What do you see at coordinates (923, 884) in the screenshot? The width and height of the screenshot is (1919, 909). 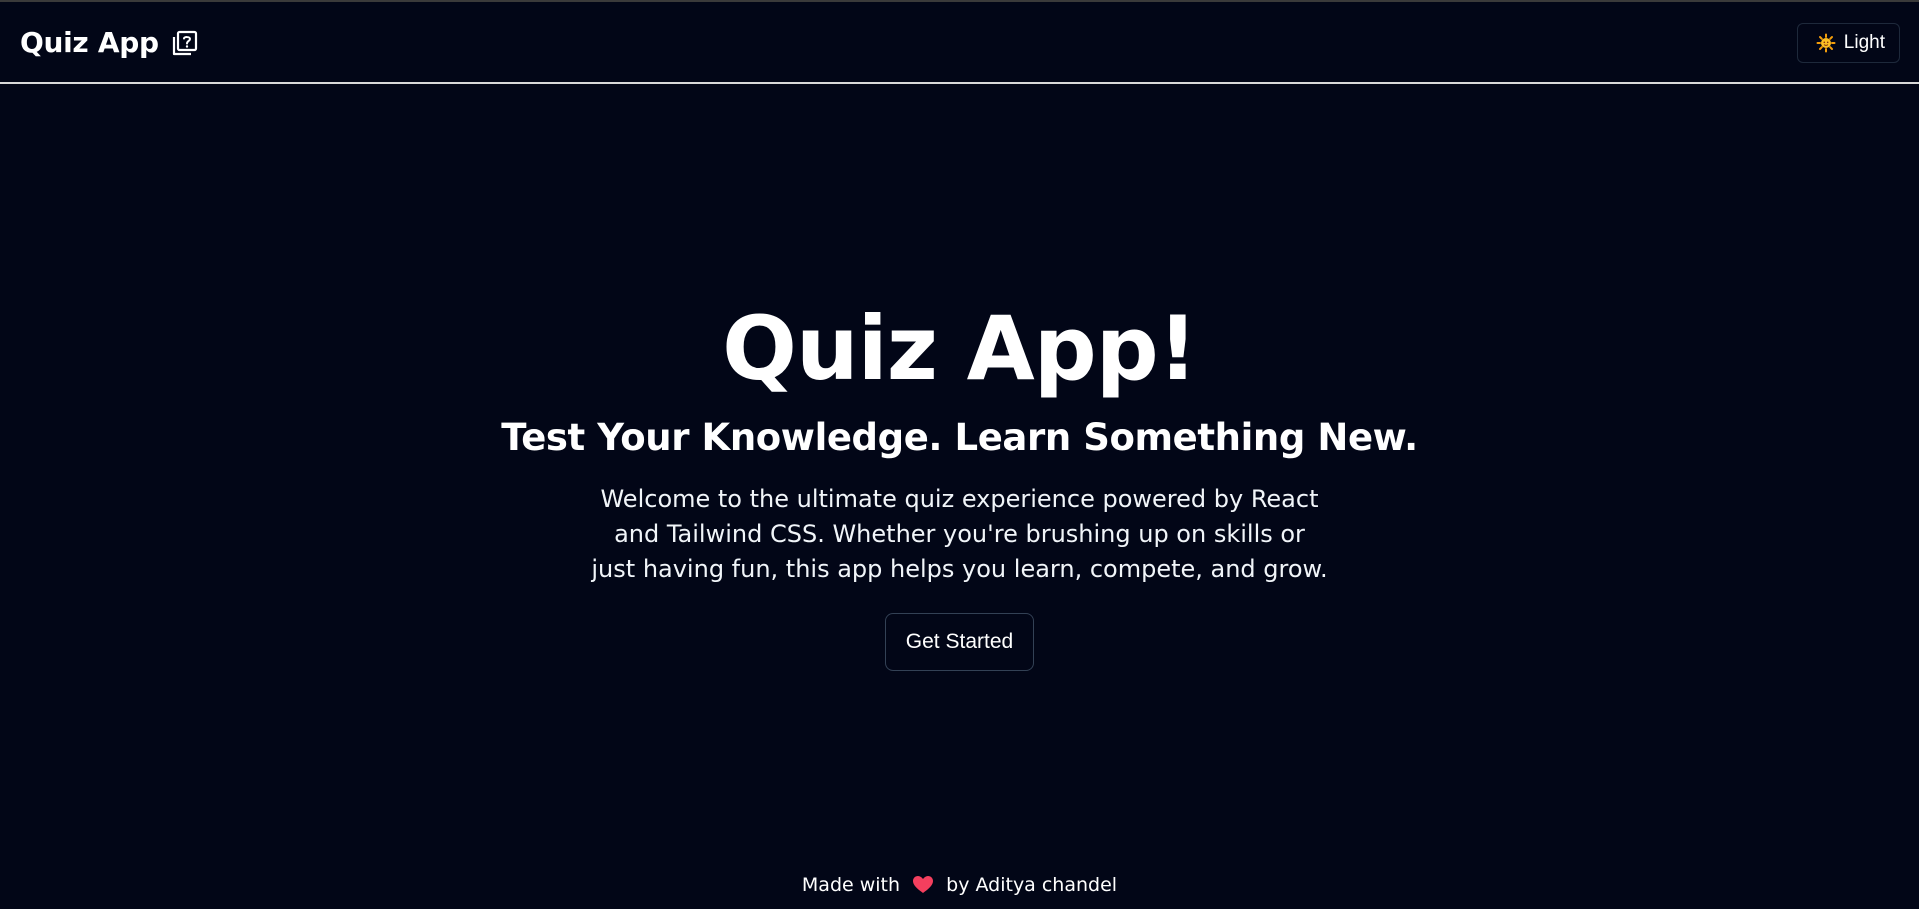 I see `heart-icon` at bounding box center [923, 884].